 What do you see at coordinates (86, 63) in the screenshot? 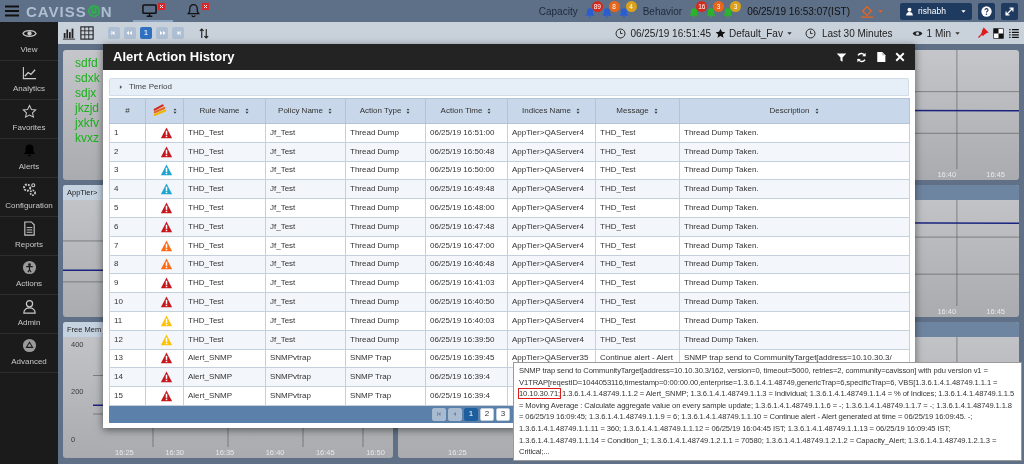
I see `note-text: sdfd` at bounding box center [86, 63].